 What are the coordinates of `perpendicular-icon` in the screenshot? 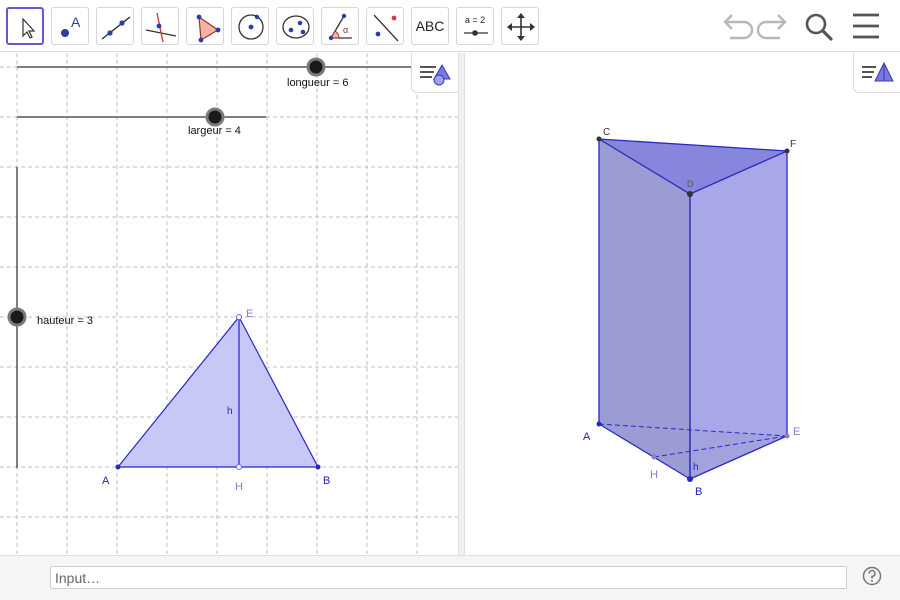 It's located at (161, 27).